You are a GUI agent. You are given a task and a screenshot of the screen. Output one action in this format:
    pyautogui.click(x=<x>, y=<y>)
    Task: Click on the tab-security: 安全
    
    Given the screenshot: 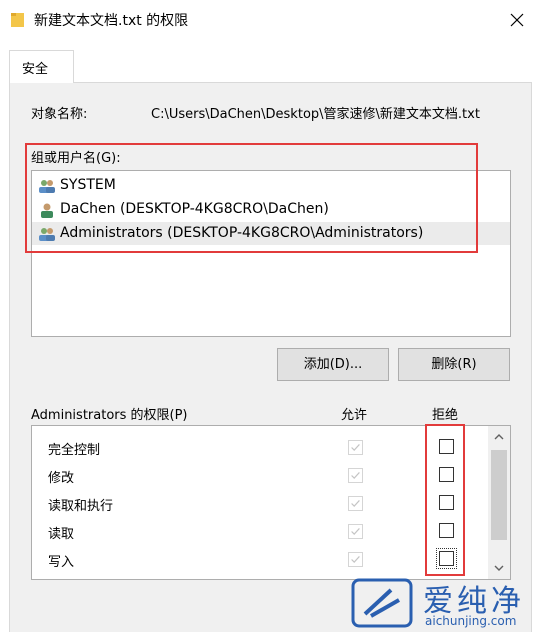 What is the action you would take?
    pyautogui.click(x=41, y=66)
    